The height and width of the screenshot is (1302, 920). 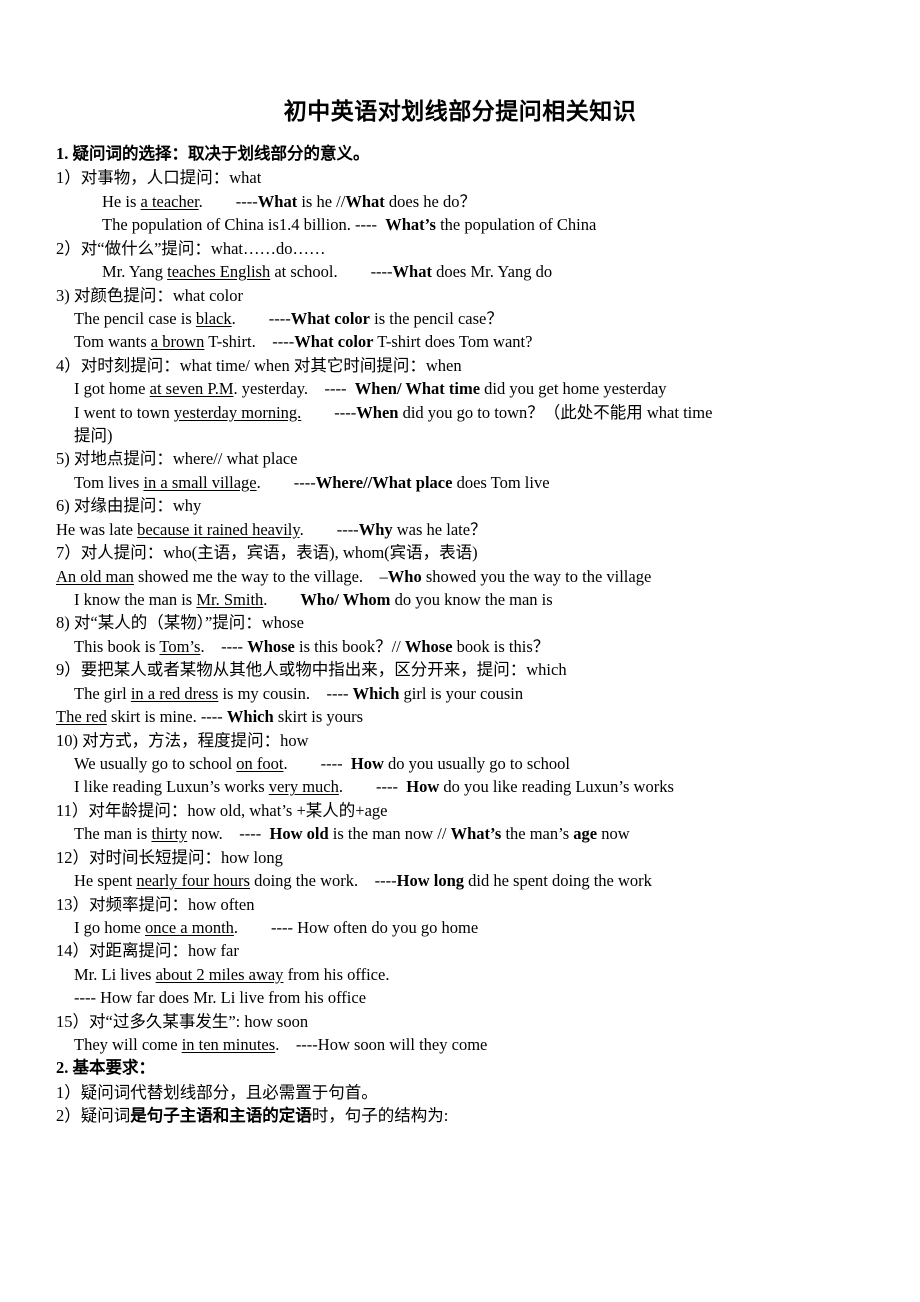 I want to click on doc-line: 1）对事物，人口提问：what, so click(x=159, y=178).